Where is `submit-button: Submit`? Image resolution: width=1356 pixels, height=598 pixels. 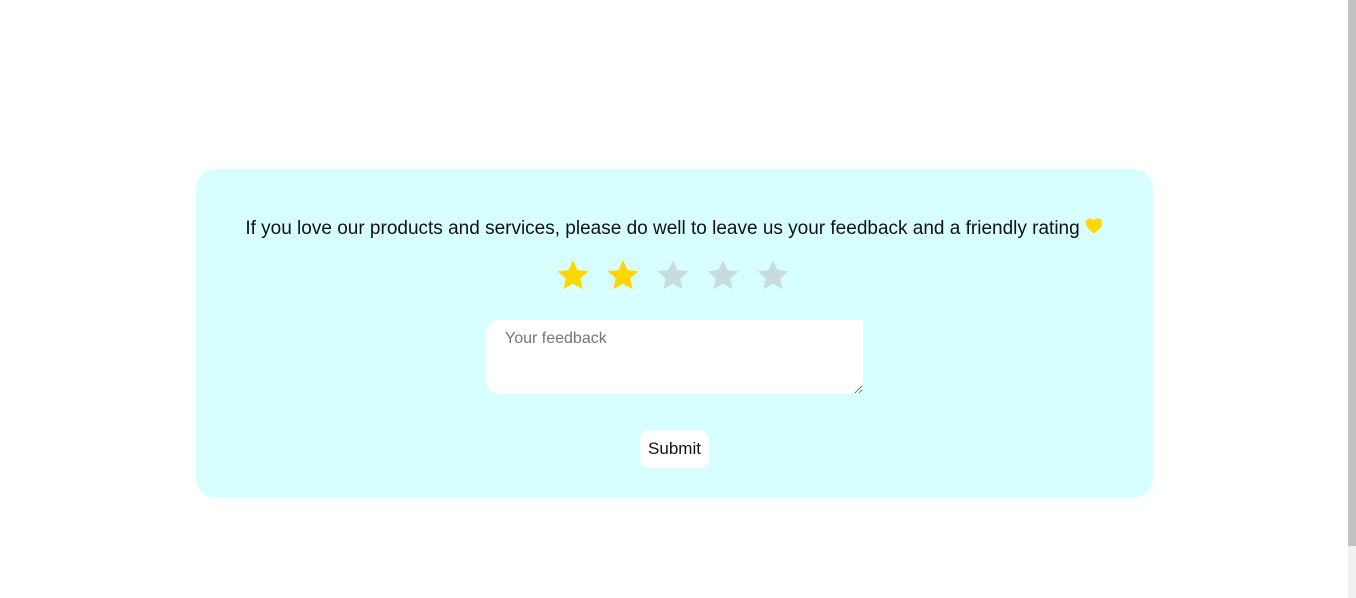 submit-button: Submit is located at coordinates (674, 449).